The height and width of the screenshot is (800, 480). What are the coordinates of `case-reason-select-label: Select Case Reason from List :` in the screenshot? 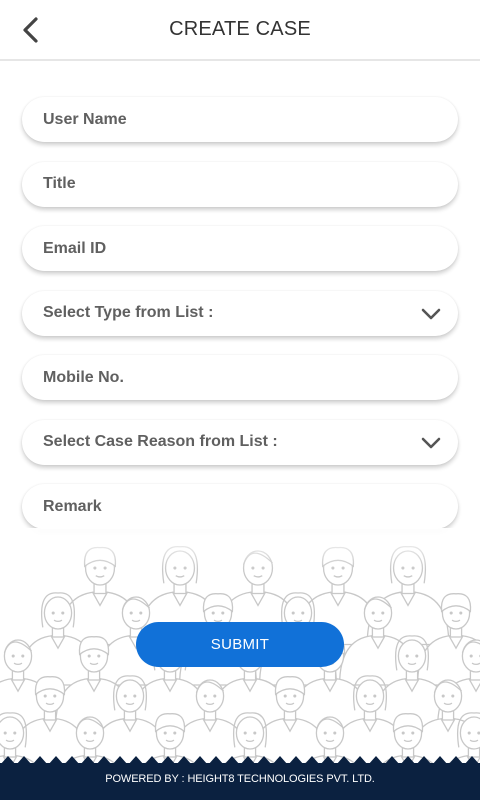 It's located at (160, 441).